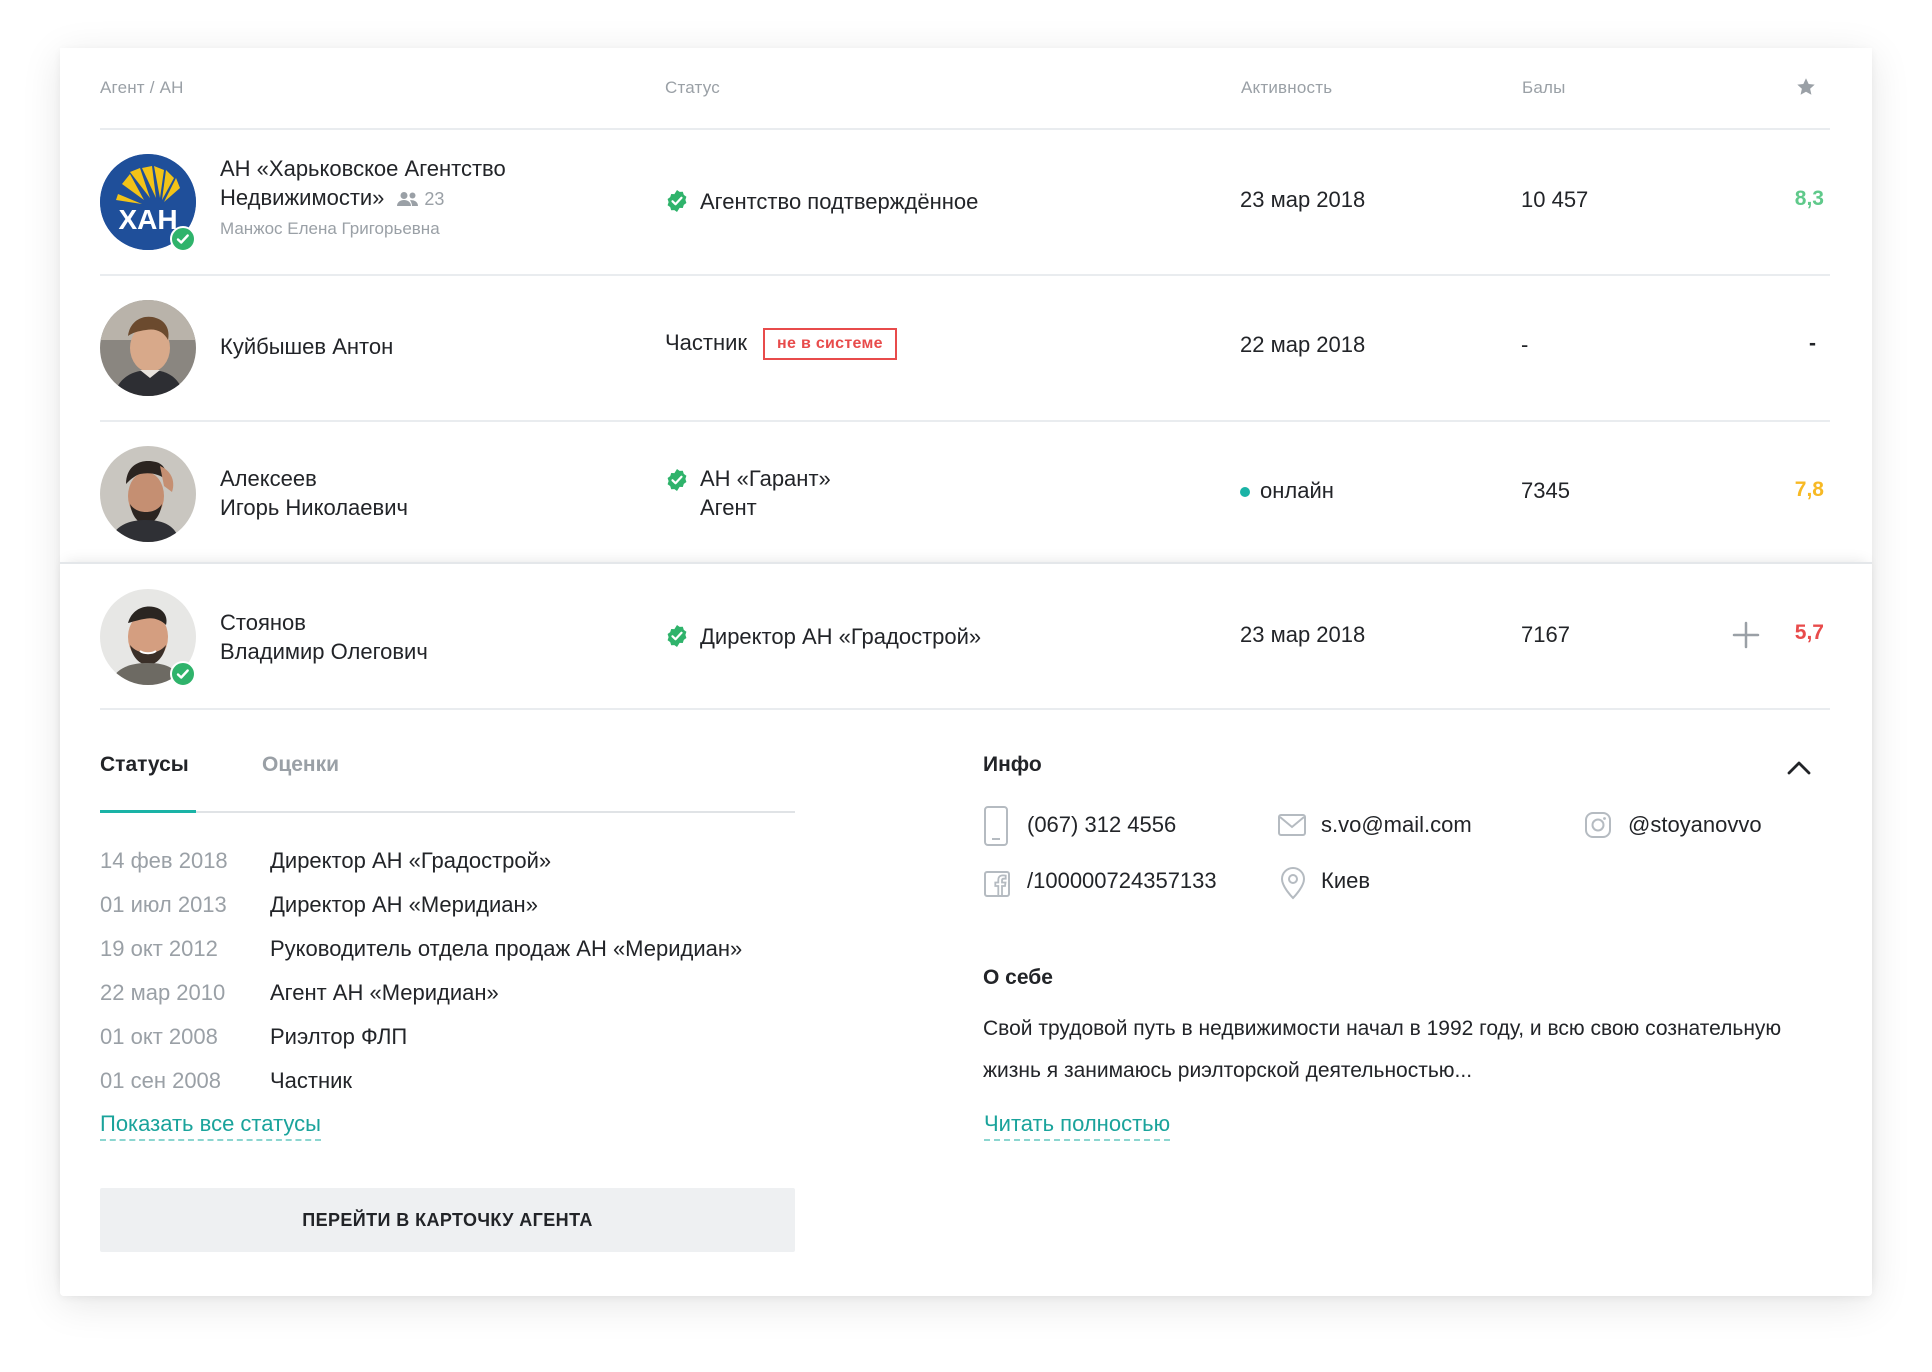  Describe the element at coordinates (1746, 635) in the screenshot. I see `plus-icon` at that location.